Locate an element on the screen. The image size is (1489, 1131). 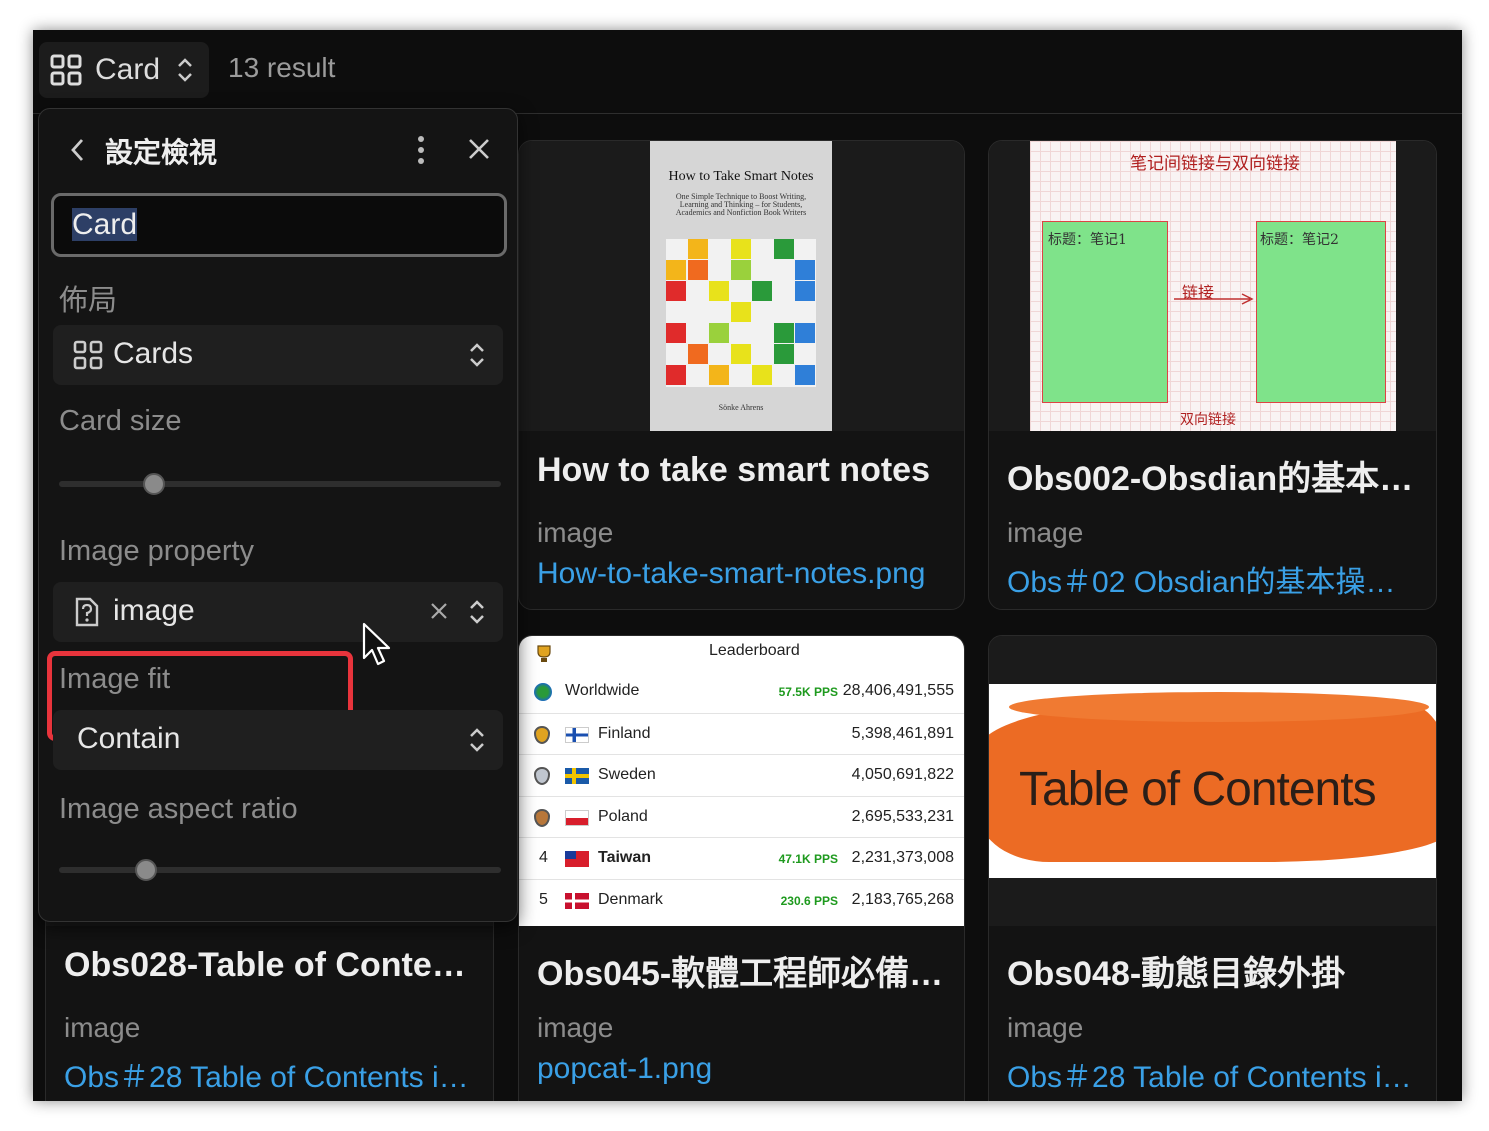
layout-select: Cards is located at coordinates (278, 355).